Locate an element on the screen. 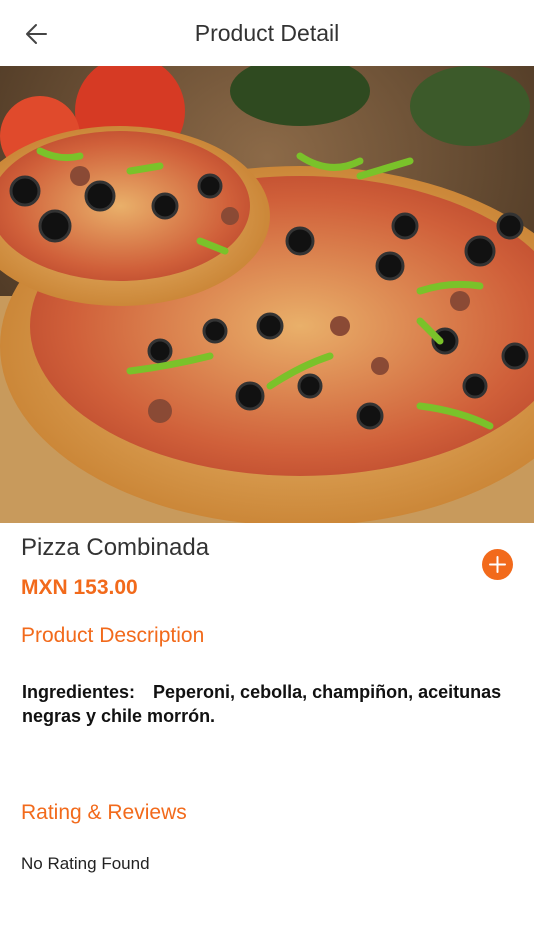 The image size is (534, 950). add-to-cart-button is located at coordinates (497, 564).